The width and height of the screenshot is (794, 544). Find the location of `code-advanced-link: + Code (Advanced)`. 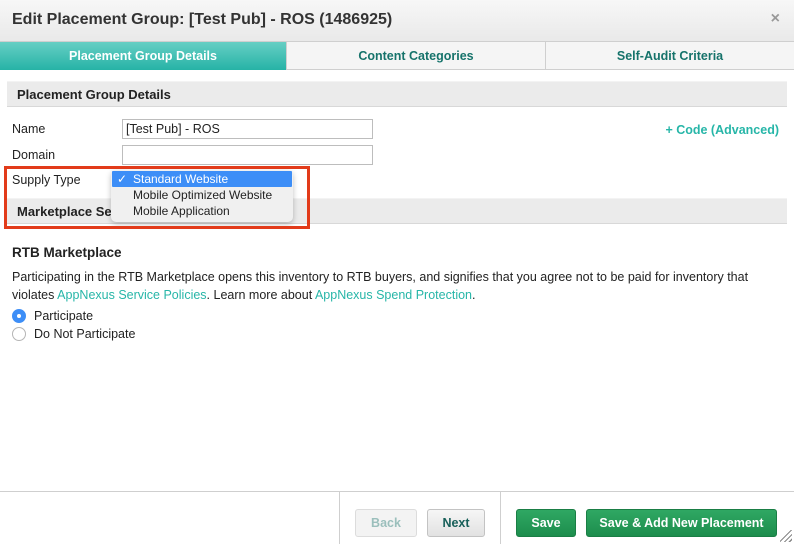

code-advanced-link: + Code (Advanced) is located at coordinates (722, 130).